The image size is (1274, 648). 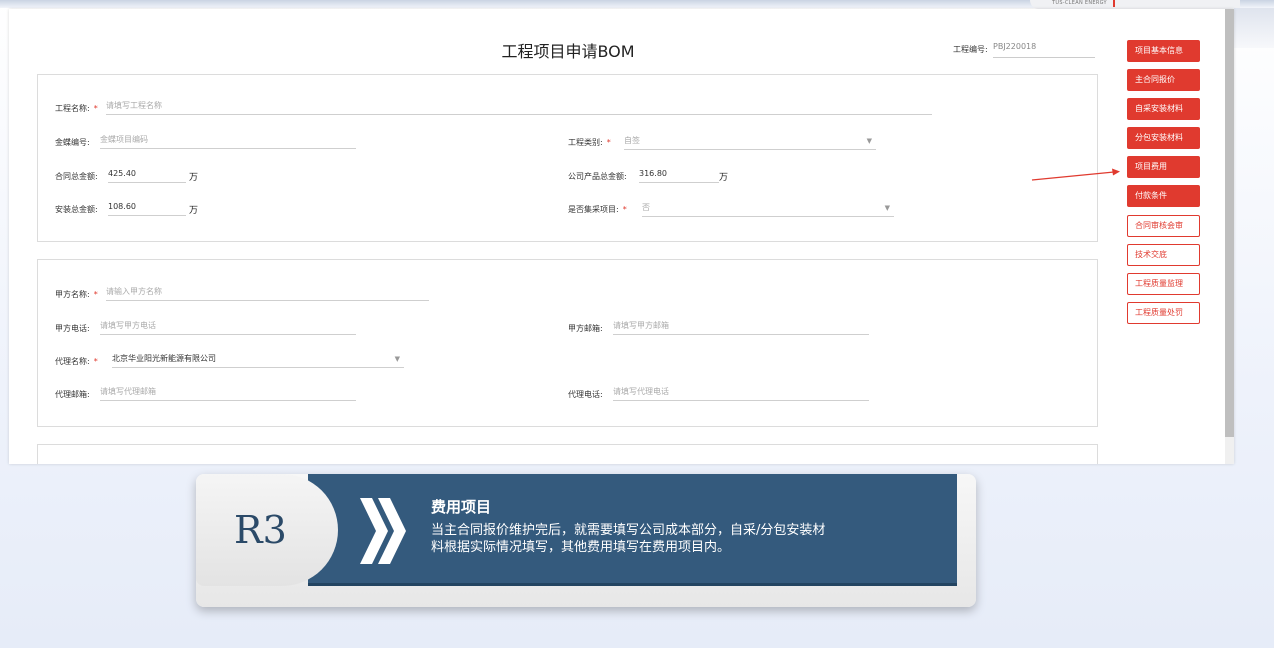 I want to click on product-total-label: 公司产品总金额:, so click(x=597, y=176).